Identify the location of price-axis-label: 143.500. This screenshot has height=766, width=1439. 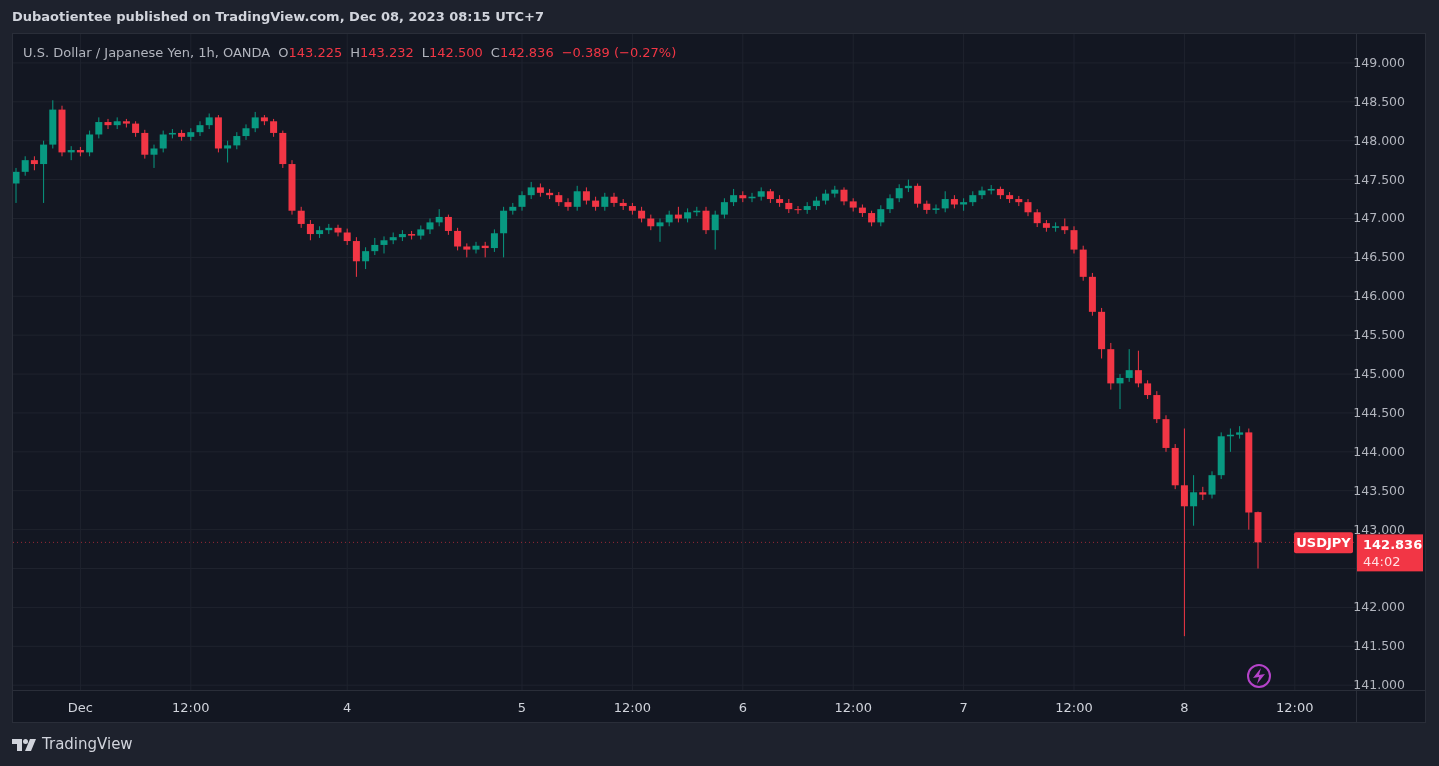
(1379, 490).